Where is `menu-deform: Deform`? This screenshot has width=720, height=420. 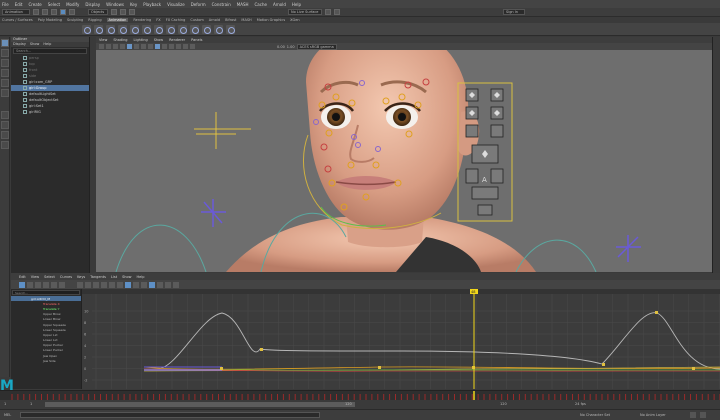
menu-deform: Deform is located at coordinates (198, 4).